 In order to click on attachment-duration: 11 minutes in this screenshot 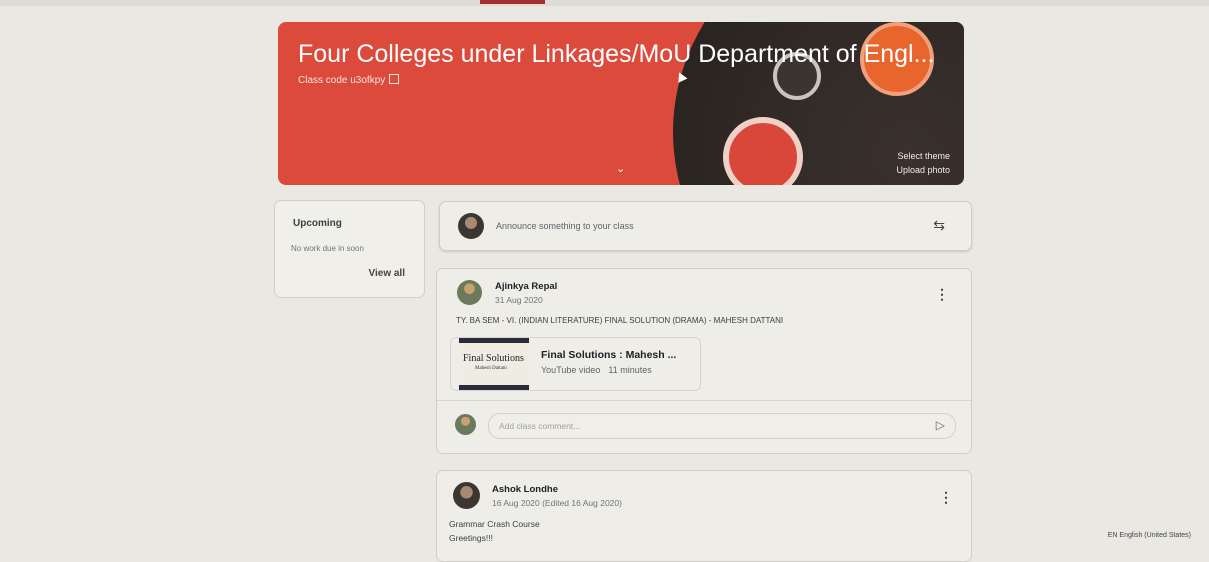, I will do `click(630, 370)`.